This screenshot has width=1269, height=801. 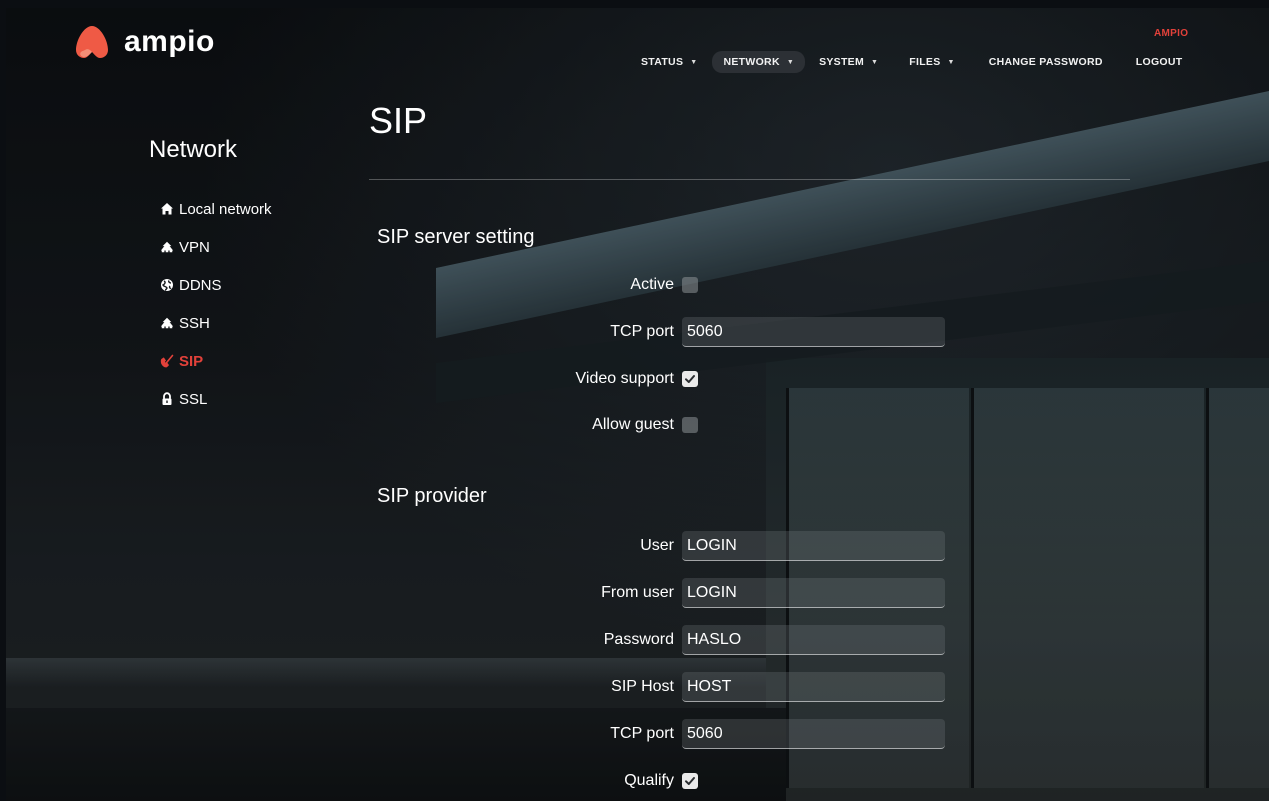 What do you see at coordinates (193, 149) in the screenshot?
I see `sidebar-title: Network` at bounding box center [193, 149].